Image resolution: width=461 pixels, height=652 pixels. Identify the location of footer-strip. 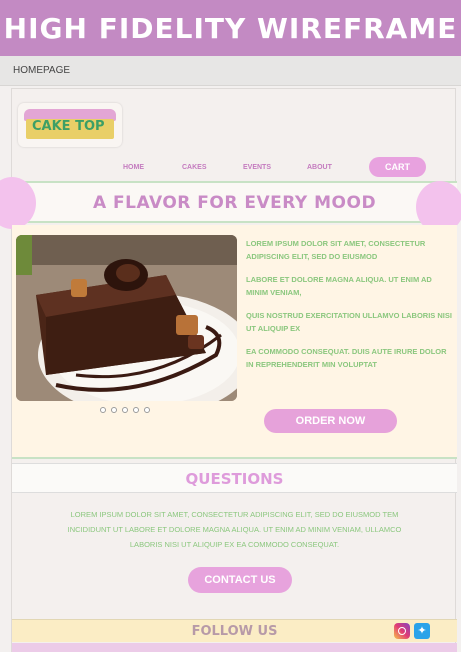
(234, 647).